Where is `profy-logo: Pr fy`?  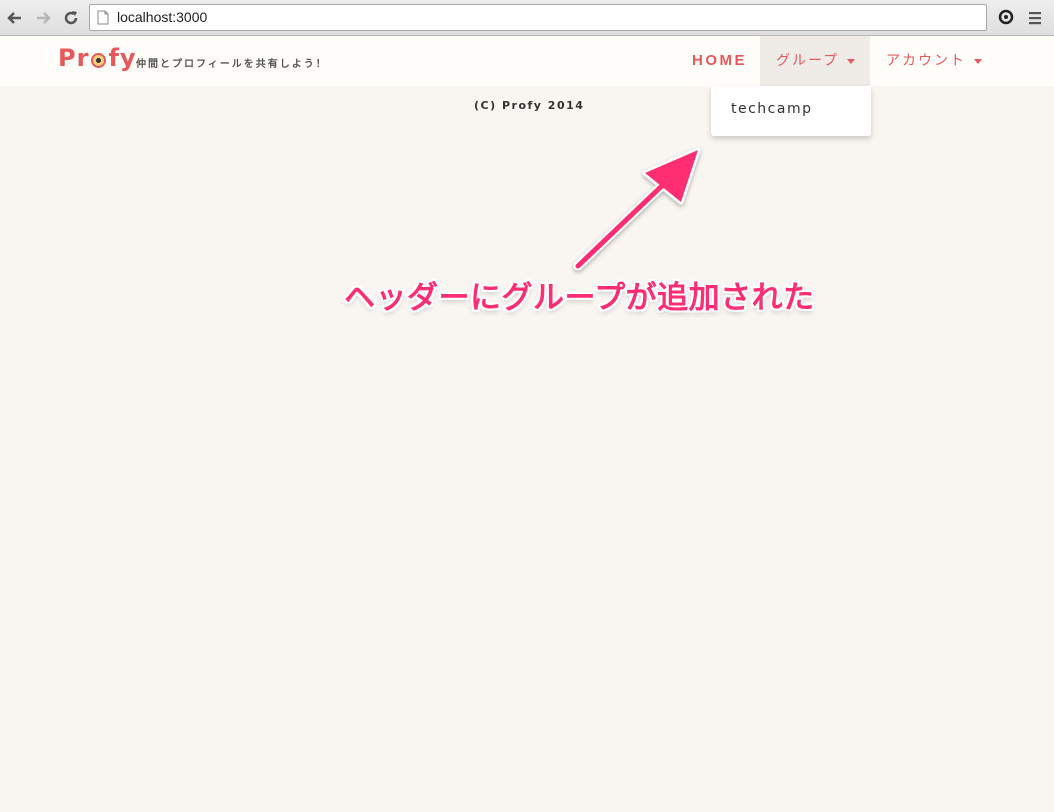
profy-logo: Pr fy is located at coordinates (97, 58).